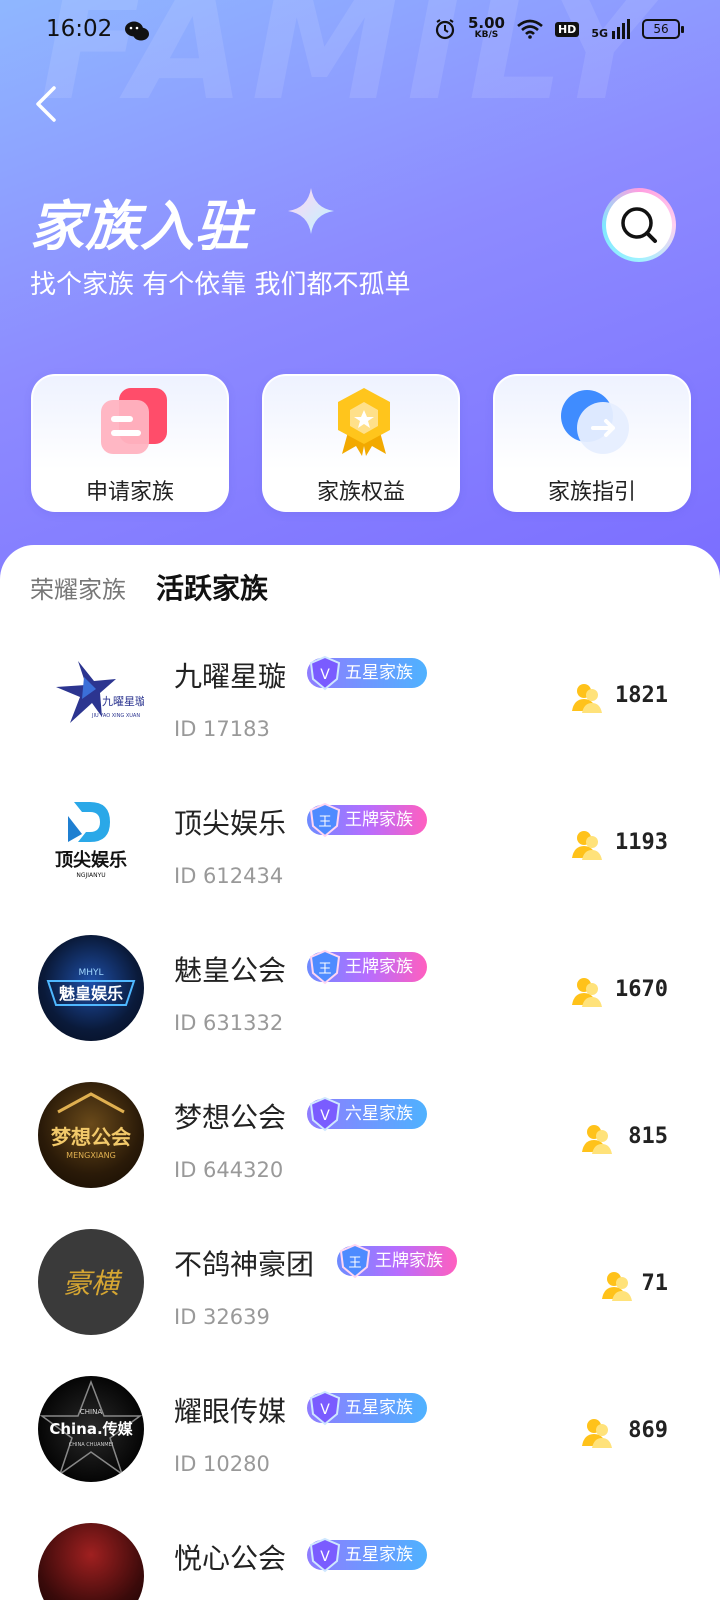  What do you see at coordinates (137, 31) in the screenshot?
I see `wechat-icon` at bounding box center [137, 31].